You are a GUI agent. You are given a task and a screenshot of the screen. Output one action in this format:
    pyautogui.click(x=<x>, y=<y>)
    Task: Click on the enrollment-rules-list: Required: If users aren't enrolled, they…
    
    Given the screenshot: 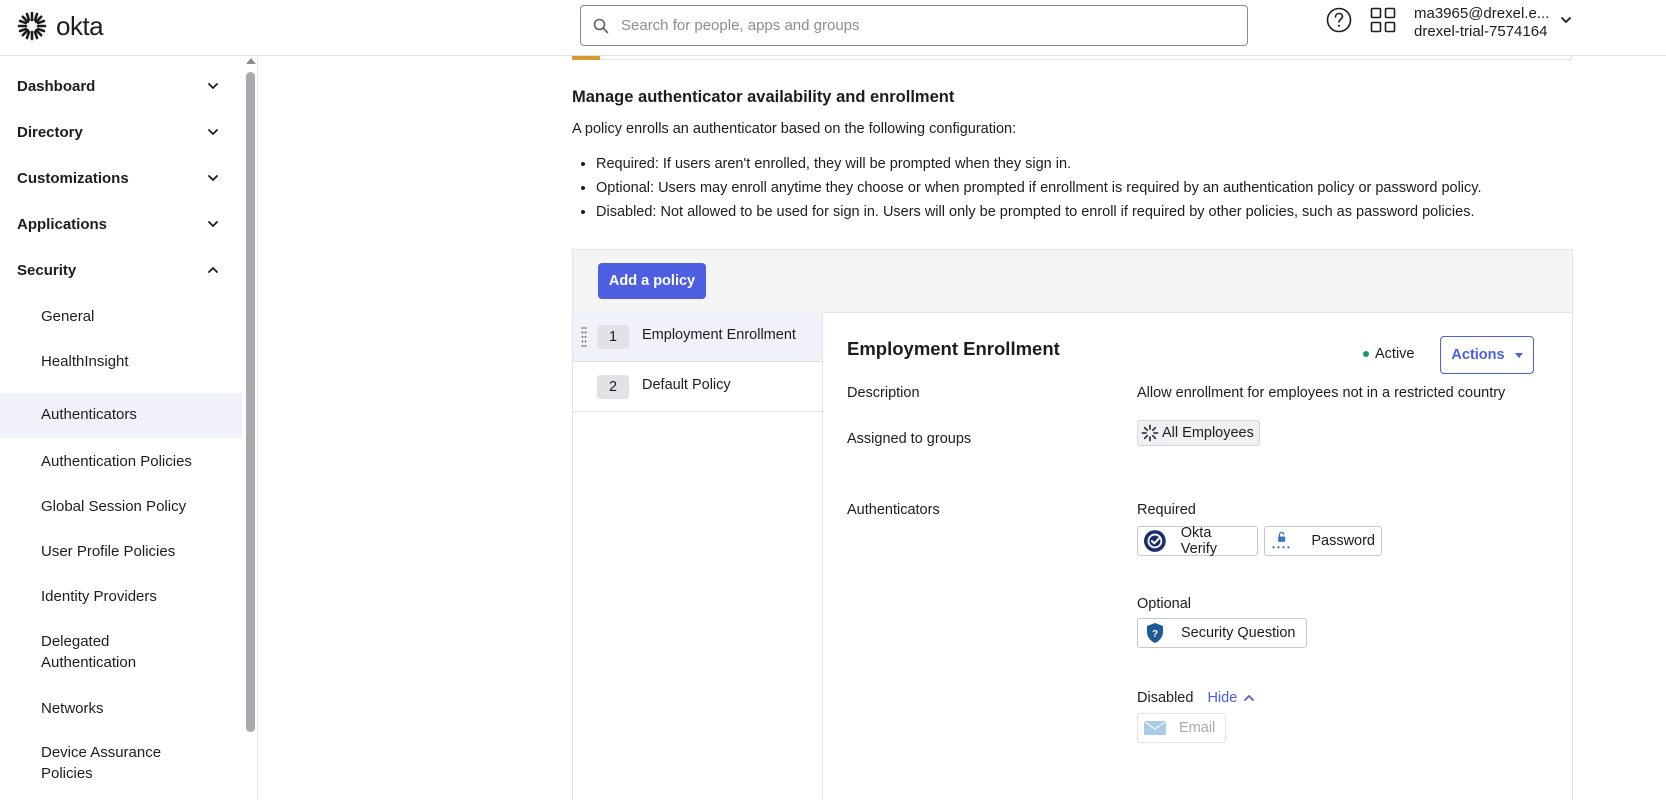 What is the action you would take?
    pyautogui.click(x=1026, y=188)
    